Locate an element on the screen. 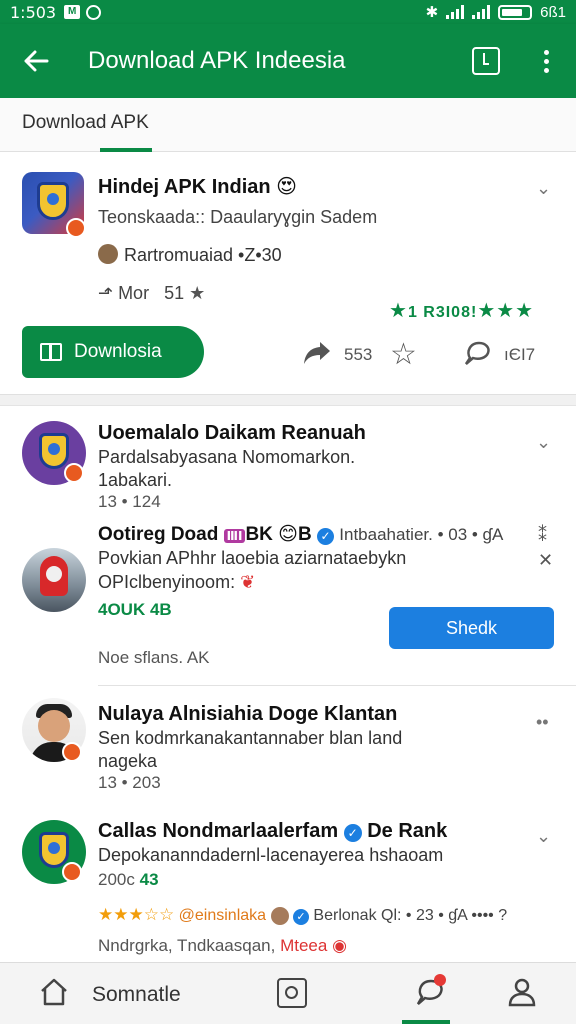  list-item-title-tail: De Rank is located at coordinates (407, 831).